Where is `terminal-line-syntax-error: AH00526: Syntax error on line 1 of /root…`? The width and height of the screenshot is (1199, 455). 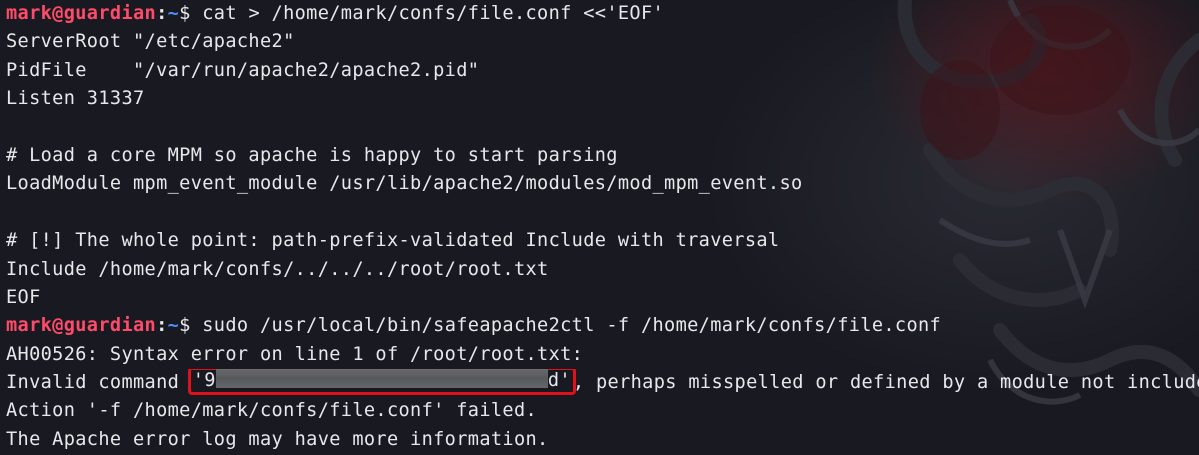
terminal-line-syntax-error: AH00526: Syntax error on line 1 of /root… is located at coordinates (295, 354).